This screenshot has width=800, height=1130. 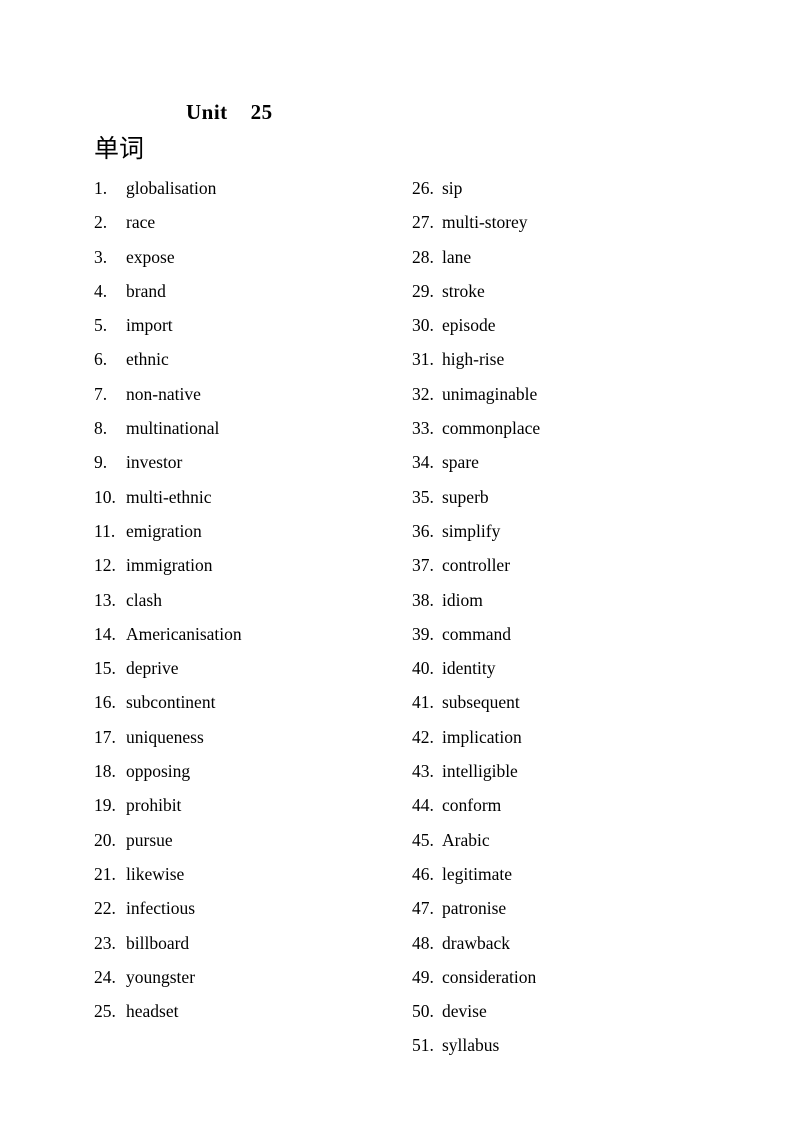 I want to click on word-number: 51., so click(x=423, y=1045).